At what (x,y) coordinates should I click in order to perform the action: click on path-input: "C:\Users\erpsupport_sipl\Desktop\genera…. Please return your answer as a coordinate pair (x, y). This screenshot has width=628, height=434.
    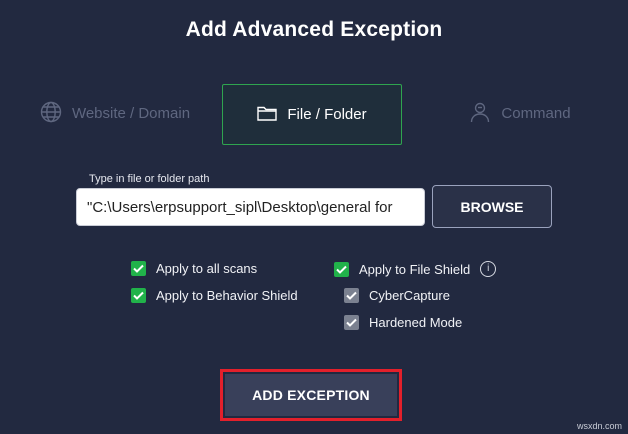
    Looking at the image, I should click on (250, 207).